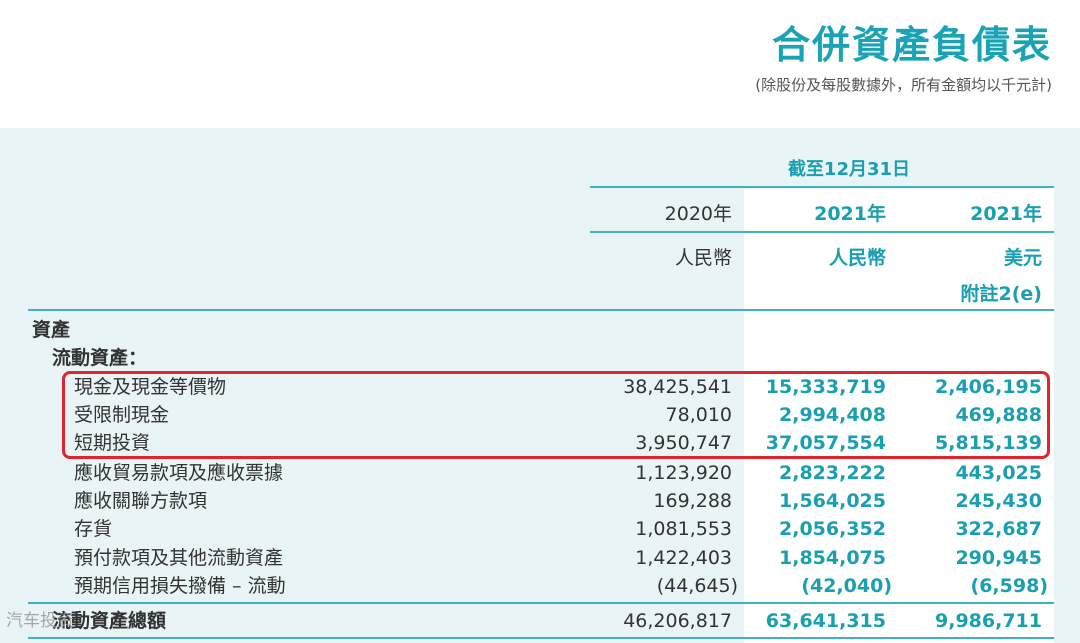  Describe the element at coordinates (703, 258) in the screenshot. I see `col-2020-currency: 人民幣` at that location.